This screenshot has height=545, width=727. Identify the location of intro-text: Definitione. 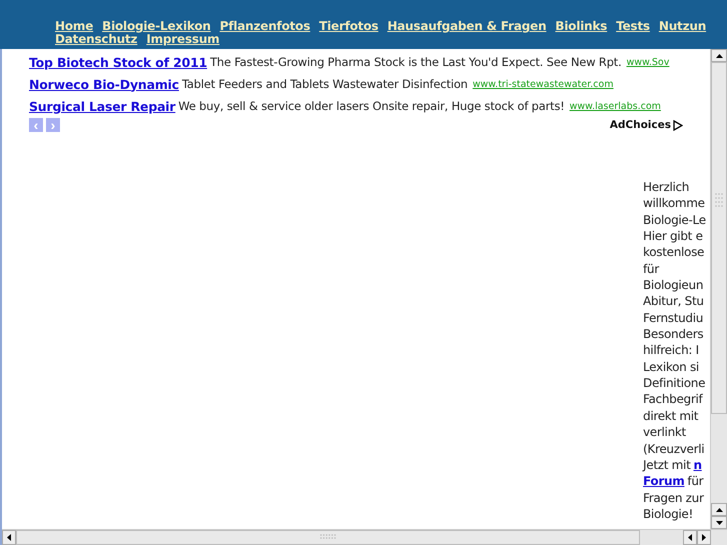
(674, 383).